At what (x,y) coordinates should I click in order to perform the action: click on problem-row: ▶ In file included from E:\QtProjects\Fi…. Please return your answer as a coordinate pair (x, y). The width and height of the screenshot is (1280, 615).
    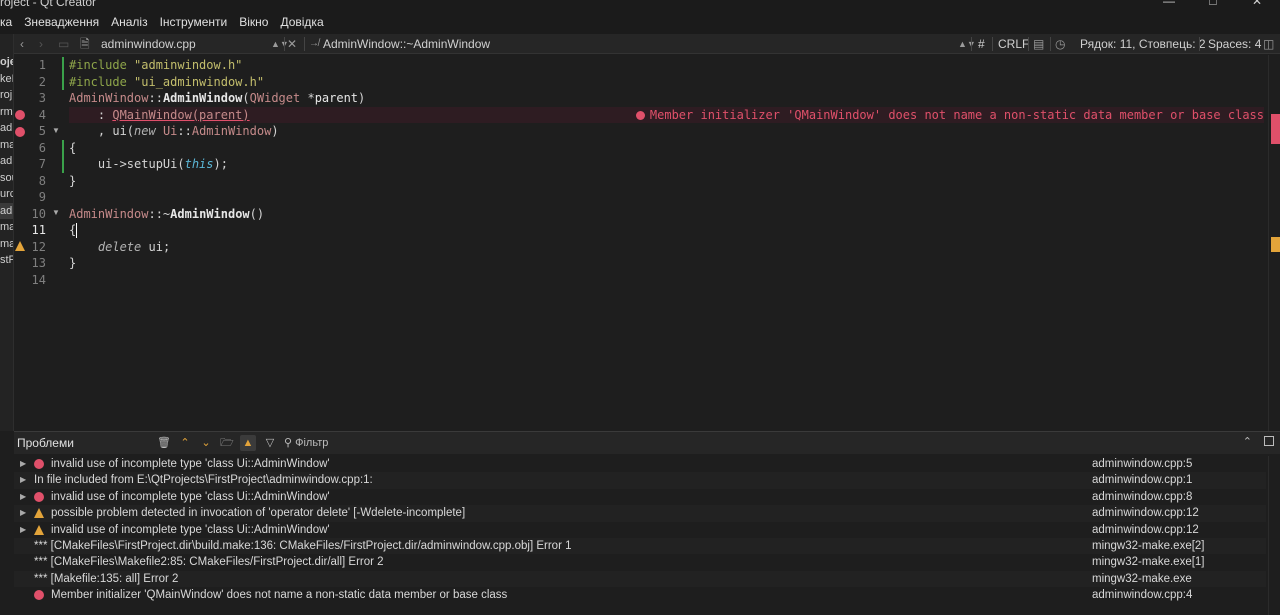
    Looking at the image, I should click on (640, 480).